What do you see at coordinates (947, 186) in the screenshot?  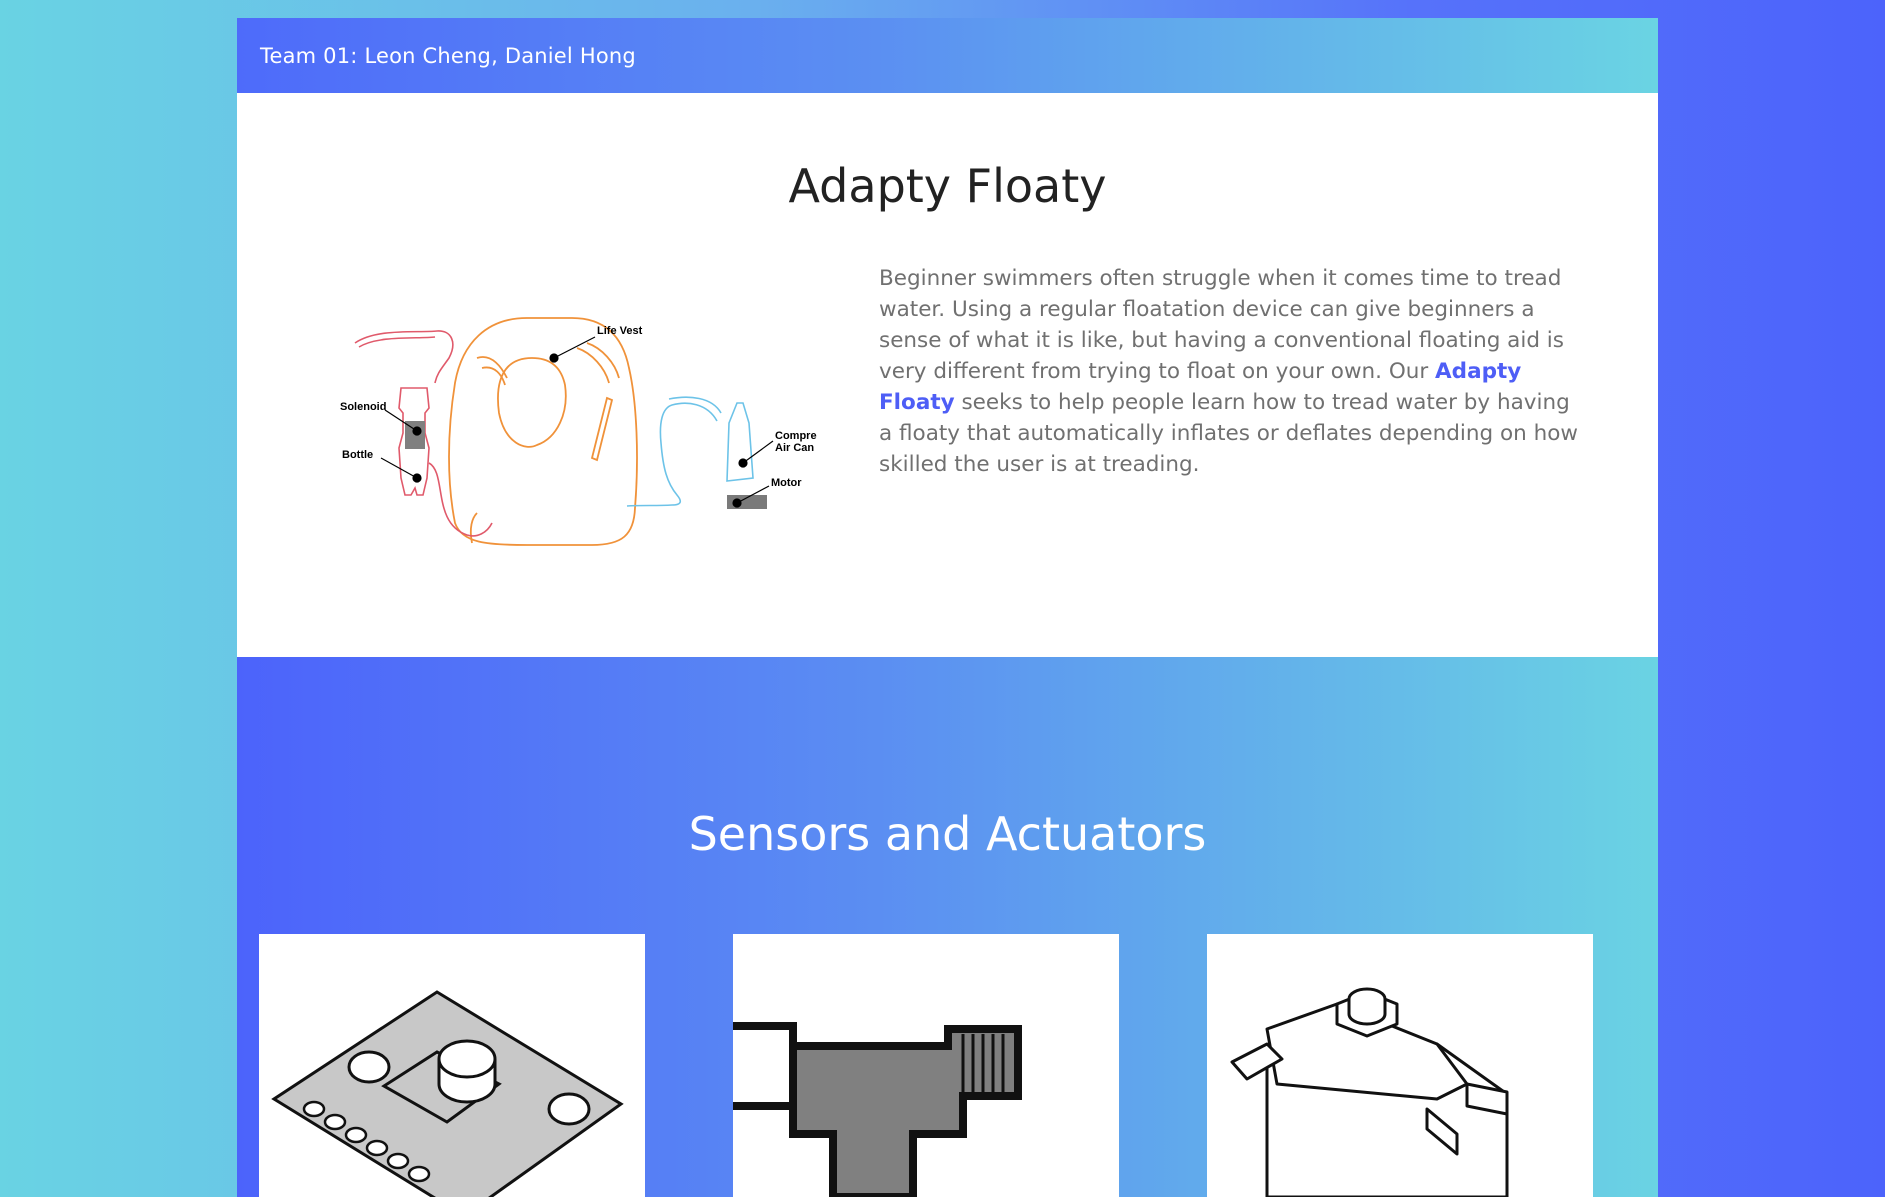 I see `page-title: Adapty Floaty` at bounding box center [947, 186].